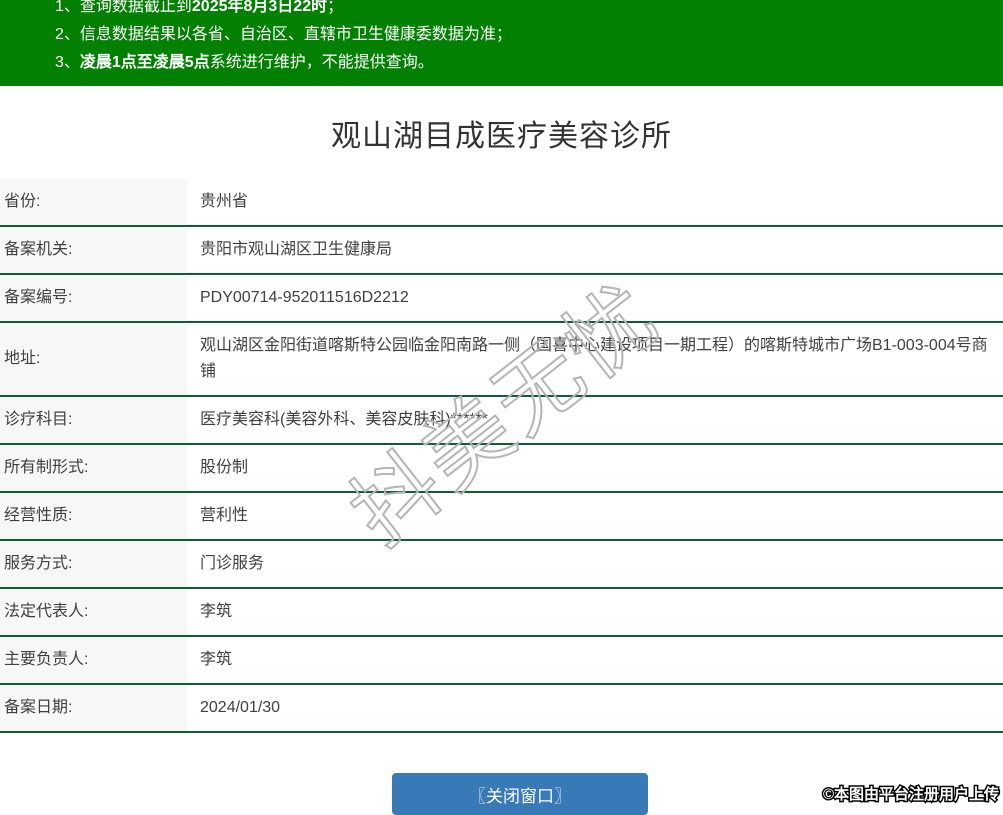 Image resolution: width=1003 pixels, height=815 pixels. What do you see at coordinates (93, 359) in the screenshot?
I see `field-label-address: 地址:` at bounding box center [93, 359].